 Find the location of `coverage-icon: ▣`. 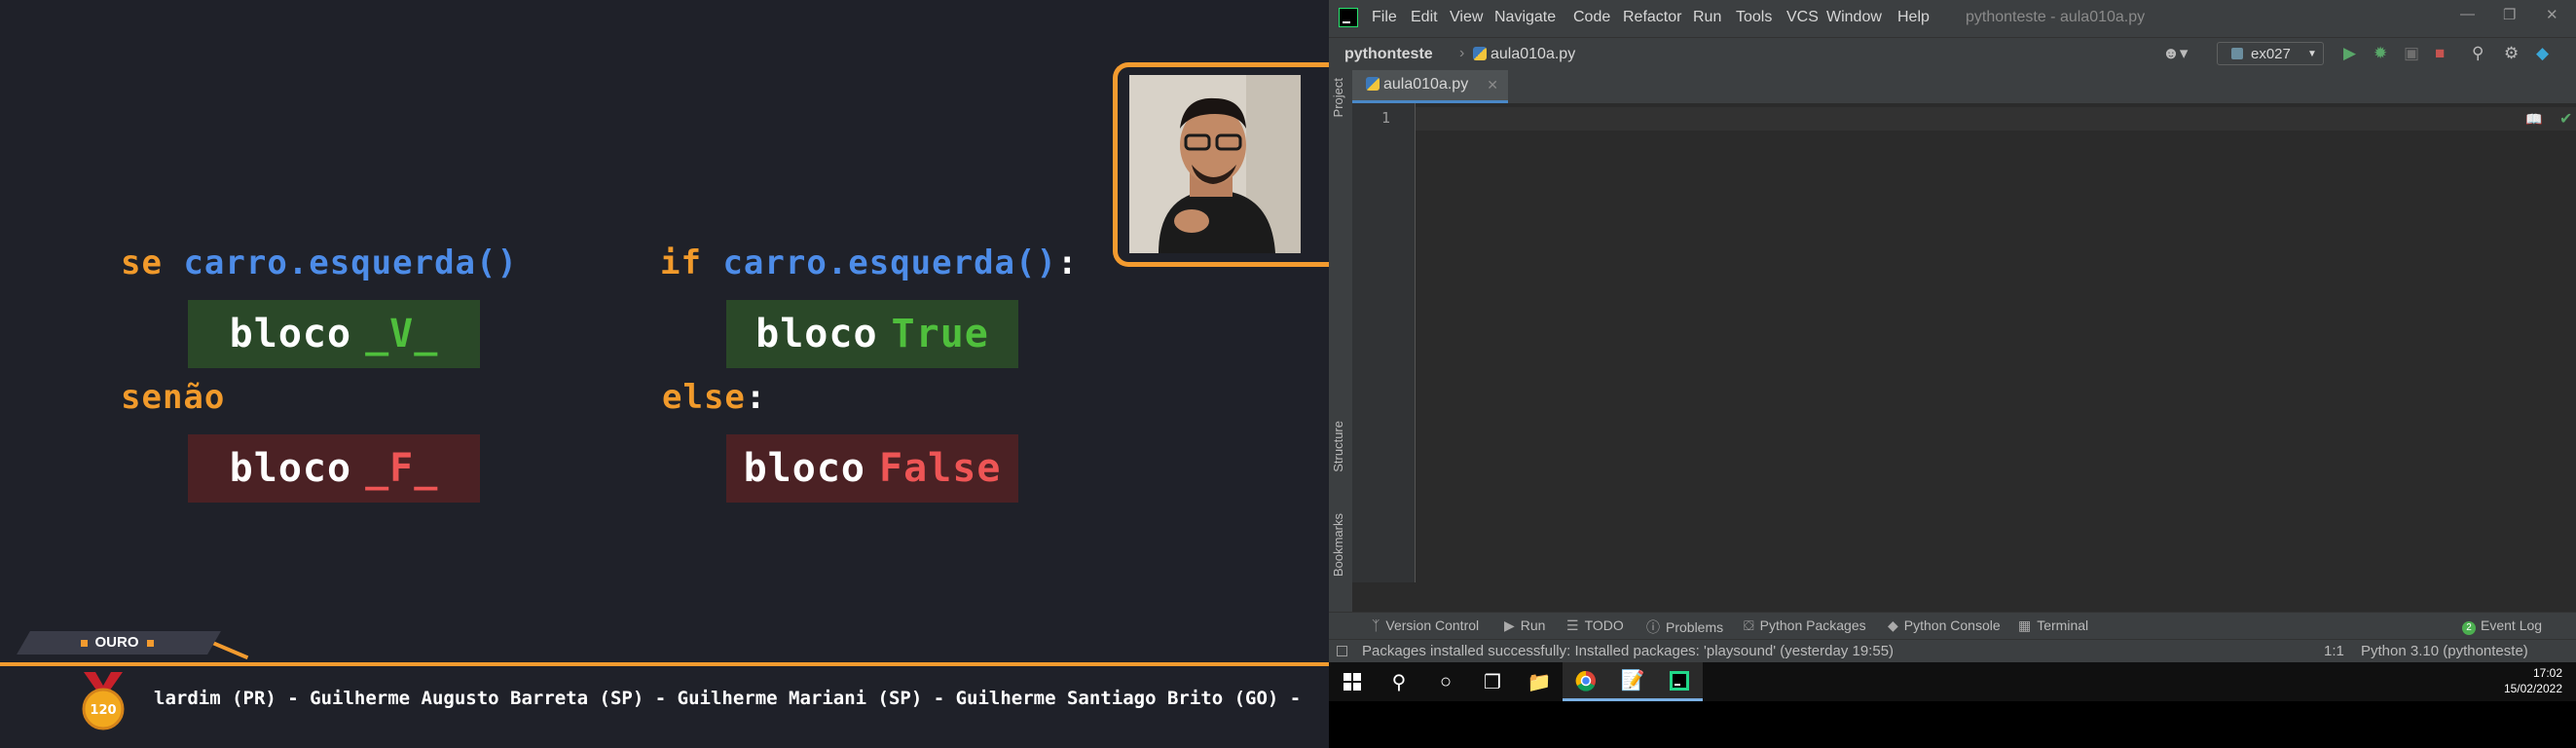

coverage-icon: ▣ is located at coordinates (2411, 54).